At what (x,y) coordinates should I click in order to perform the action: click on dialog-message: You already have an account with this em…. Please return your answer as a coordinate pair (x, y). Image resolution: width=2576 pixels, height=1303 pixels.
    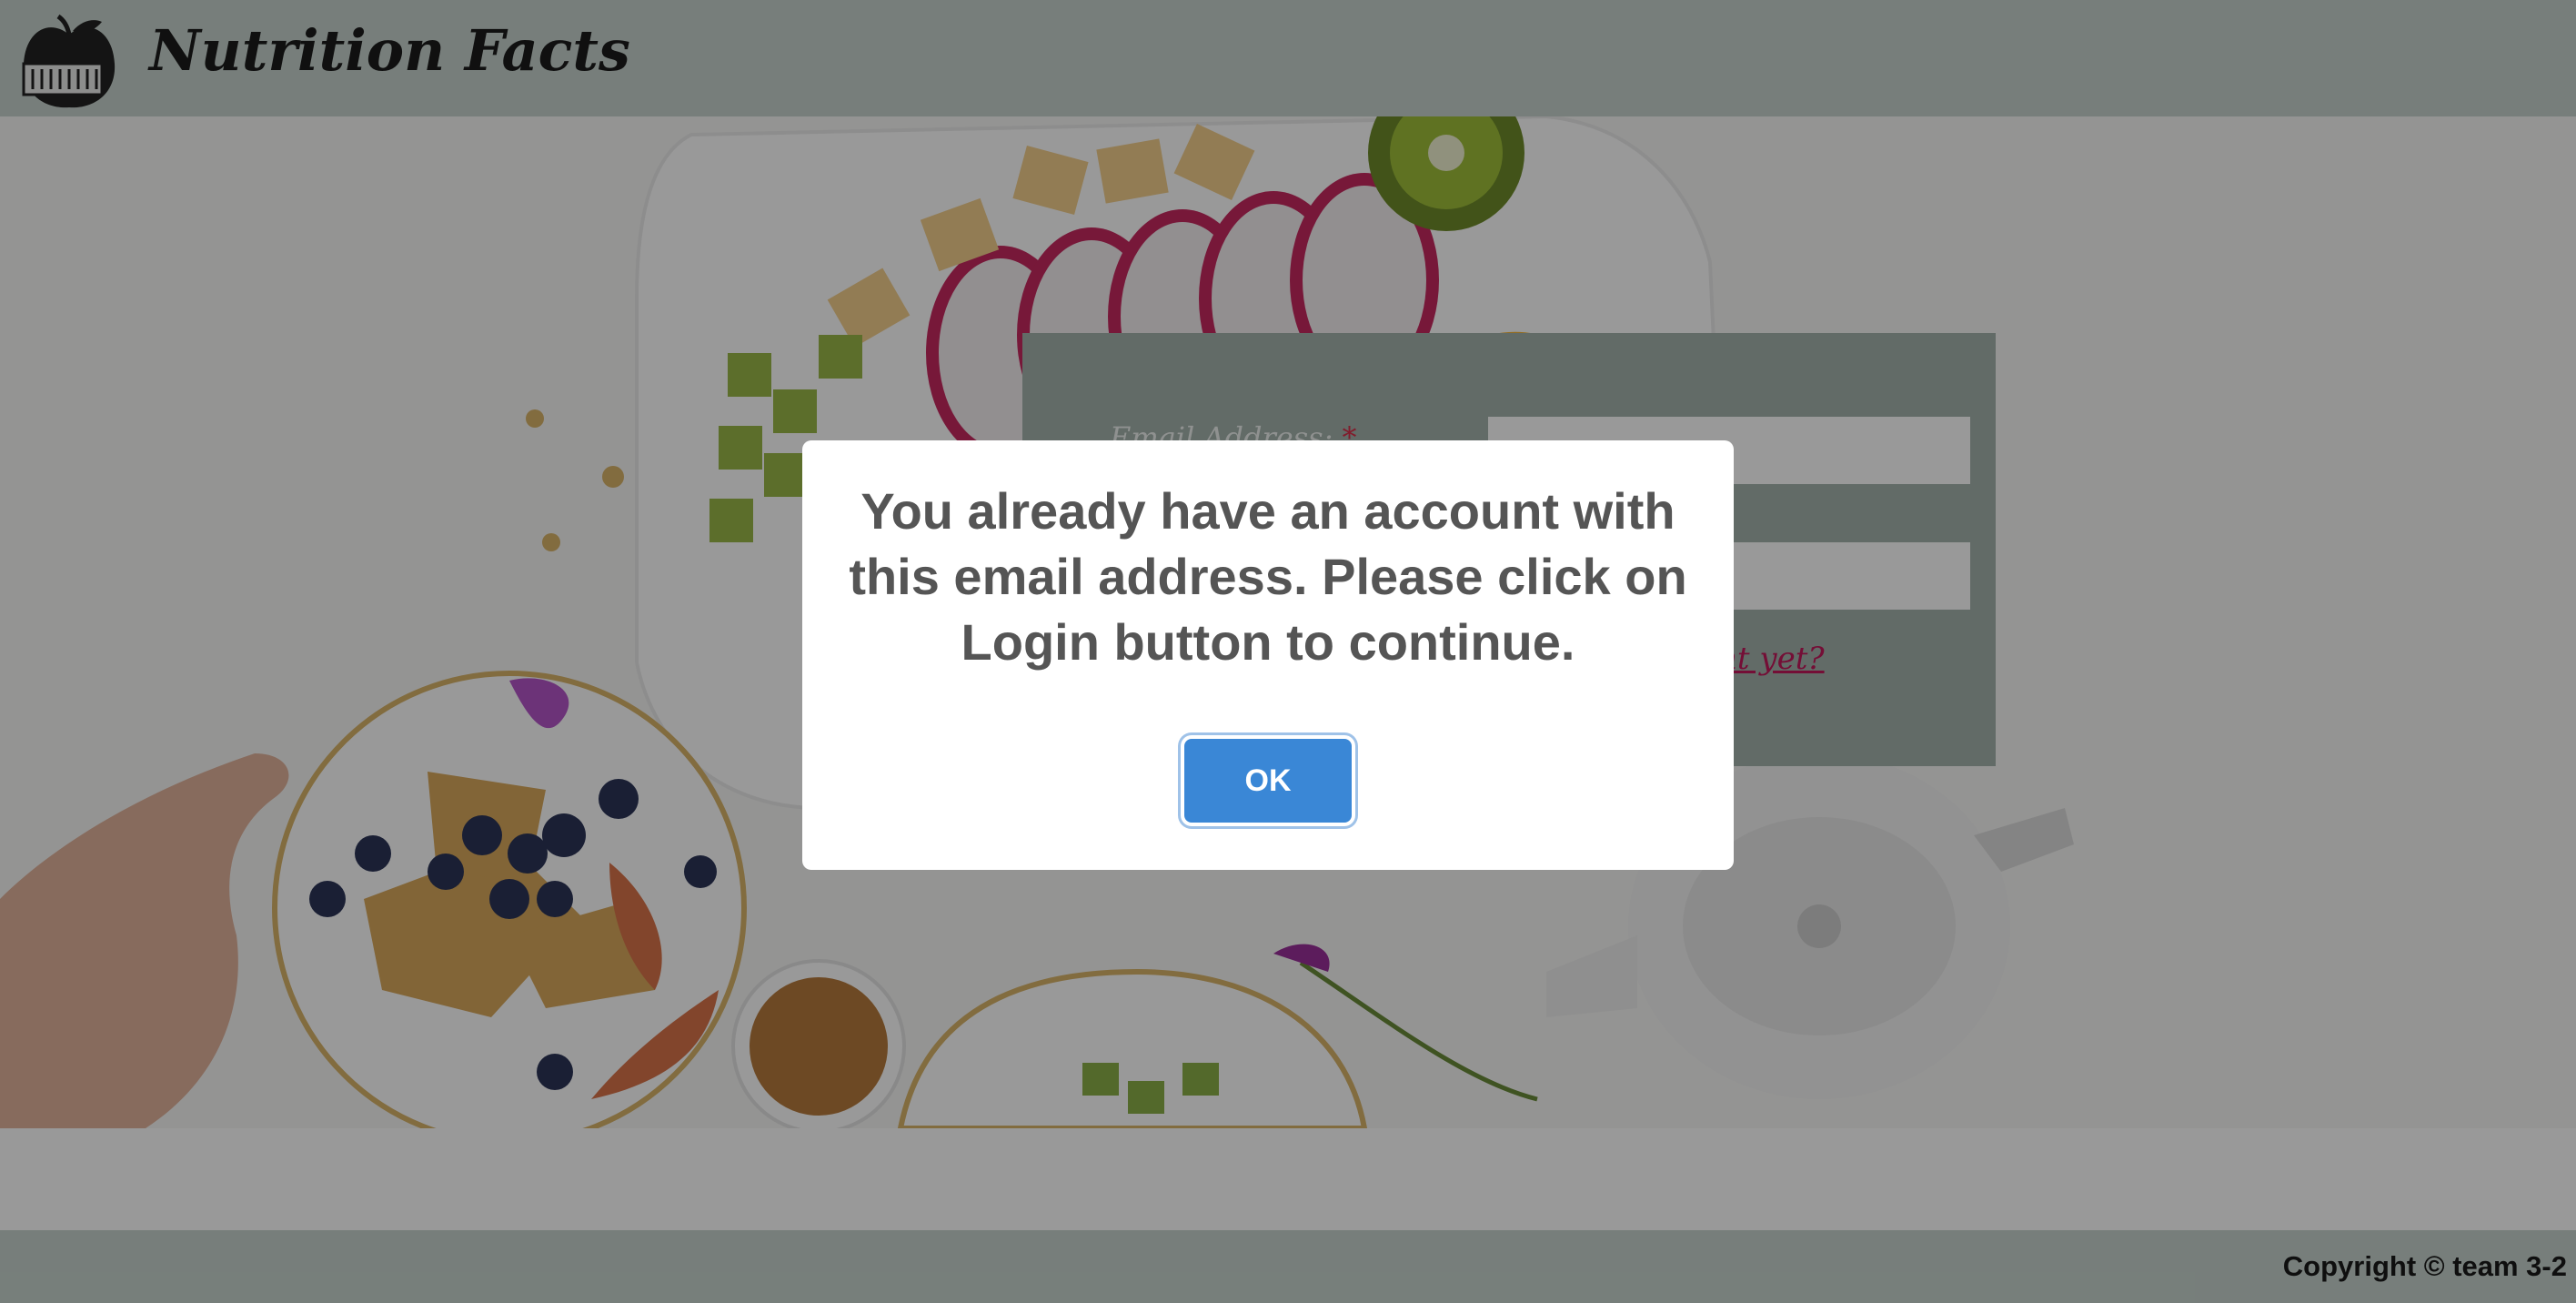
    Looking at the image, I should click on (1268, 576).